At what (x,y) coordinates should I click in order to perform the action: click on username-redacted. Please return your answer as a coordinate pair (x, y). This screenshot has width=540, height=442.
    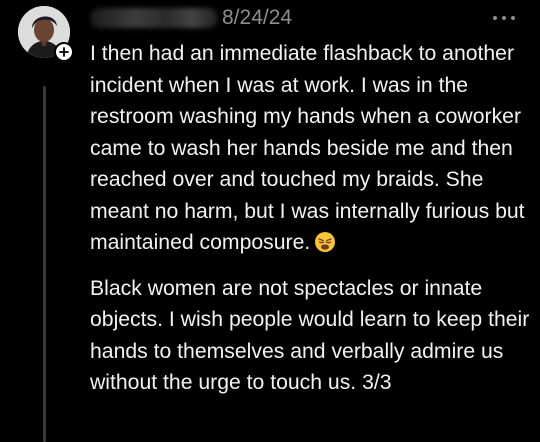
    Looking at the image, I should click on (154, 18).